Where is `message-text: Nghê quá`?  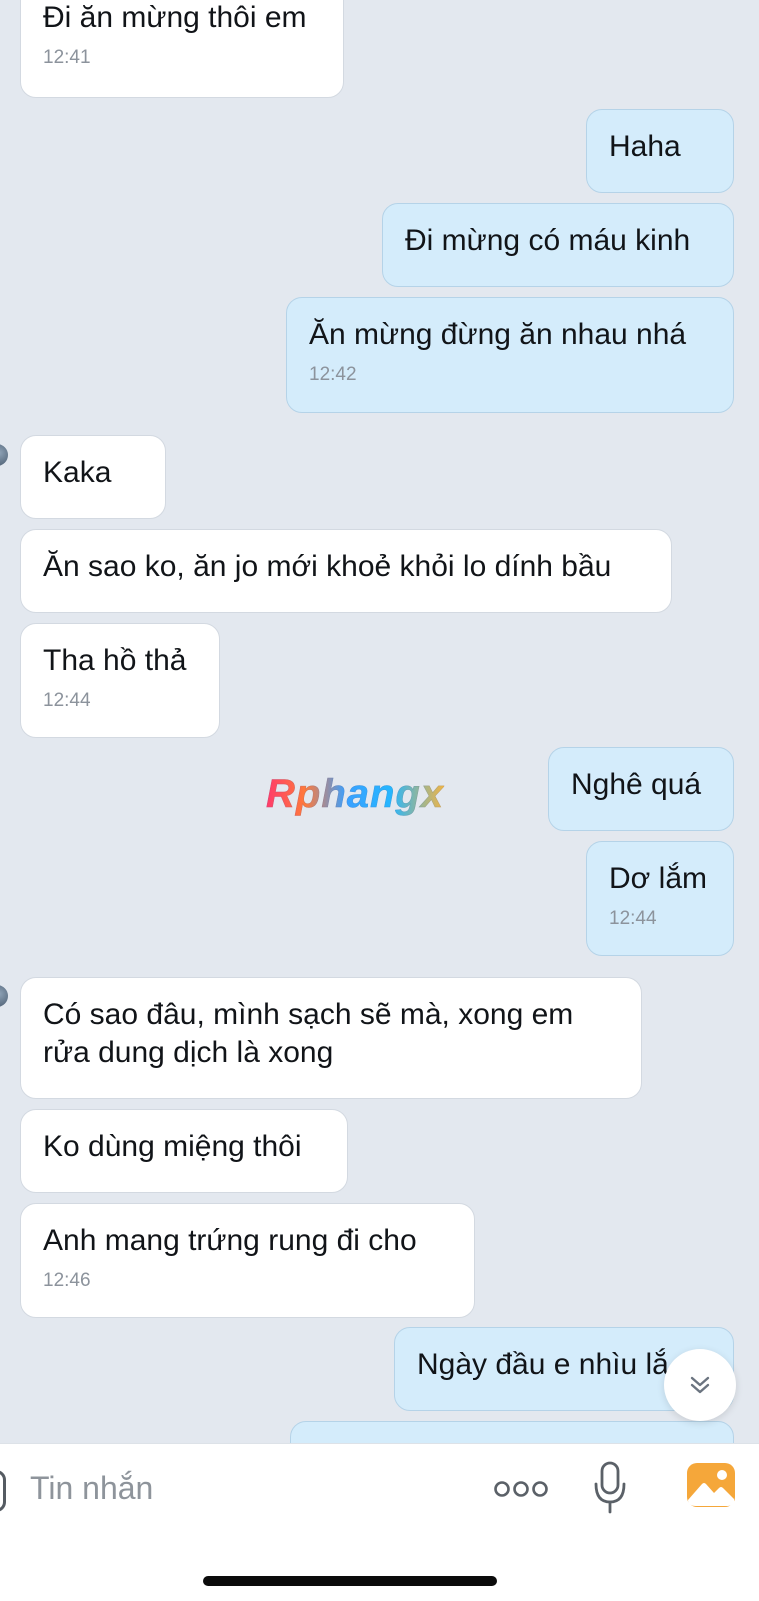
message-text: Nghê quá is located at coordinates (636, 784).